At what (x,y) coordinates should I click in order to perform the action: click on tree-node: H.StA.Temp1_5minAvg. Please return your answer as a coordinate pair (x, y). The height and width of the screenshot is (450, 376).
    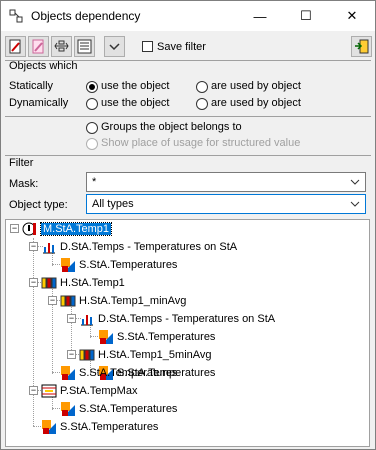
    Looking at the image, I should click on (145, 355).